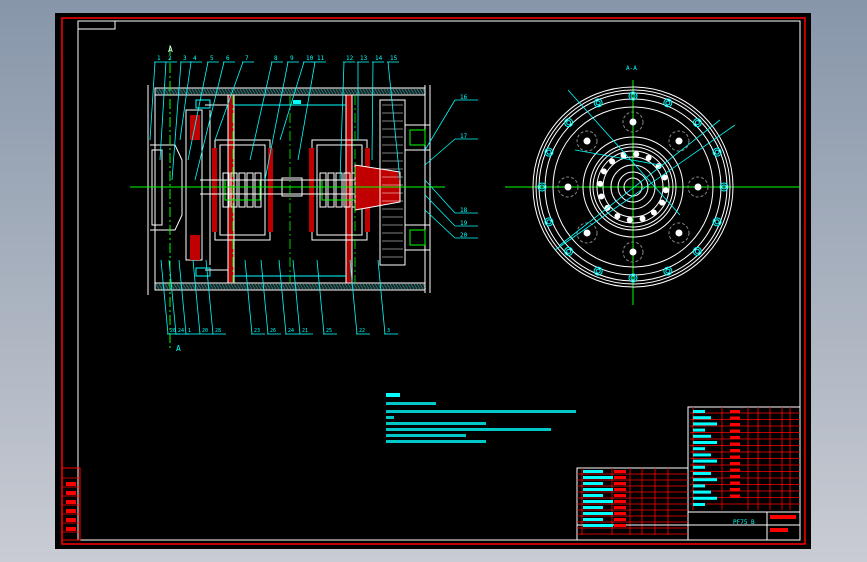  What do you see at coordinates (329, 331) in the screenshot?
I see `callout-label: 25` at bounding box center [329, 331].